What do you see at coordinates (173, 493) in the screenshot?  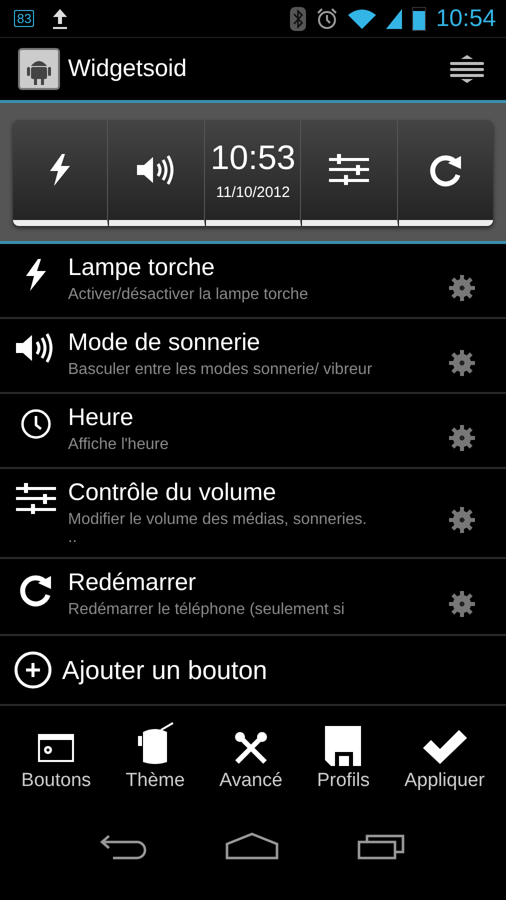 I see `button-title: Contrôle du volume` at bounding box center [173, 493].